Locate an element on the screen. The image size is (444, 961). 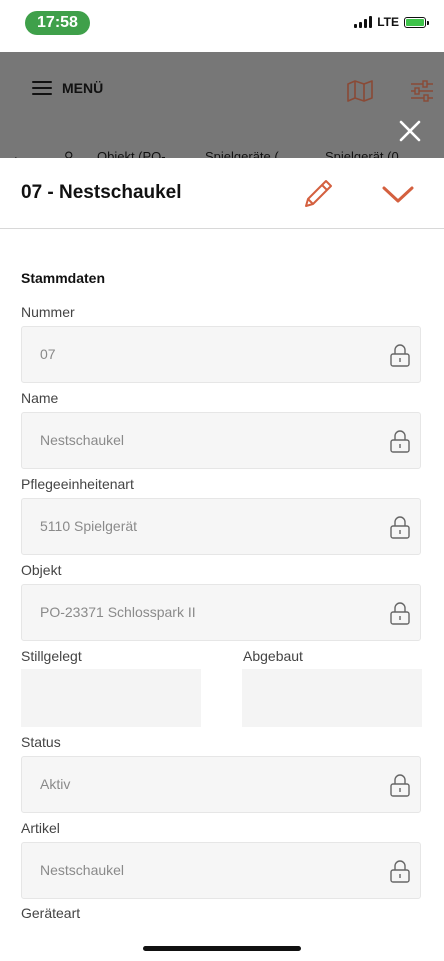
abgebaut-field is located at coordinates (332, 698).